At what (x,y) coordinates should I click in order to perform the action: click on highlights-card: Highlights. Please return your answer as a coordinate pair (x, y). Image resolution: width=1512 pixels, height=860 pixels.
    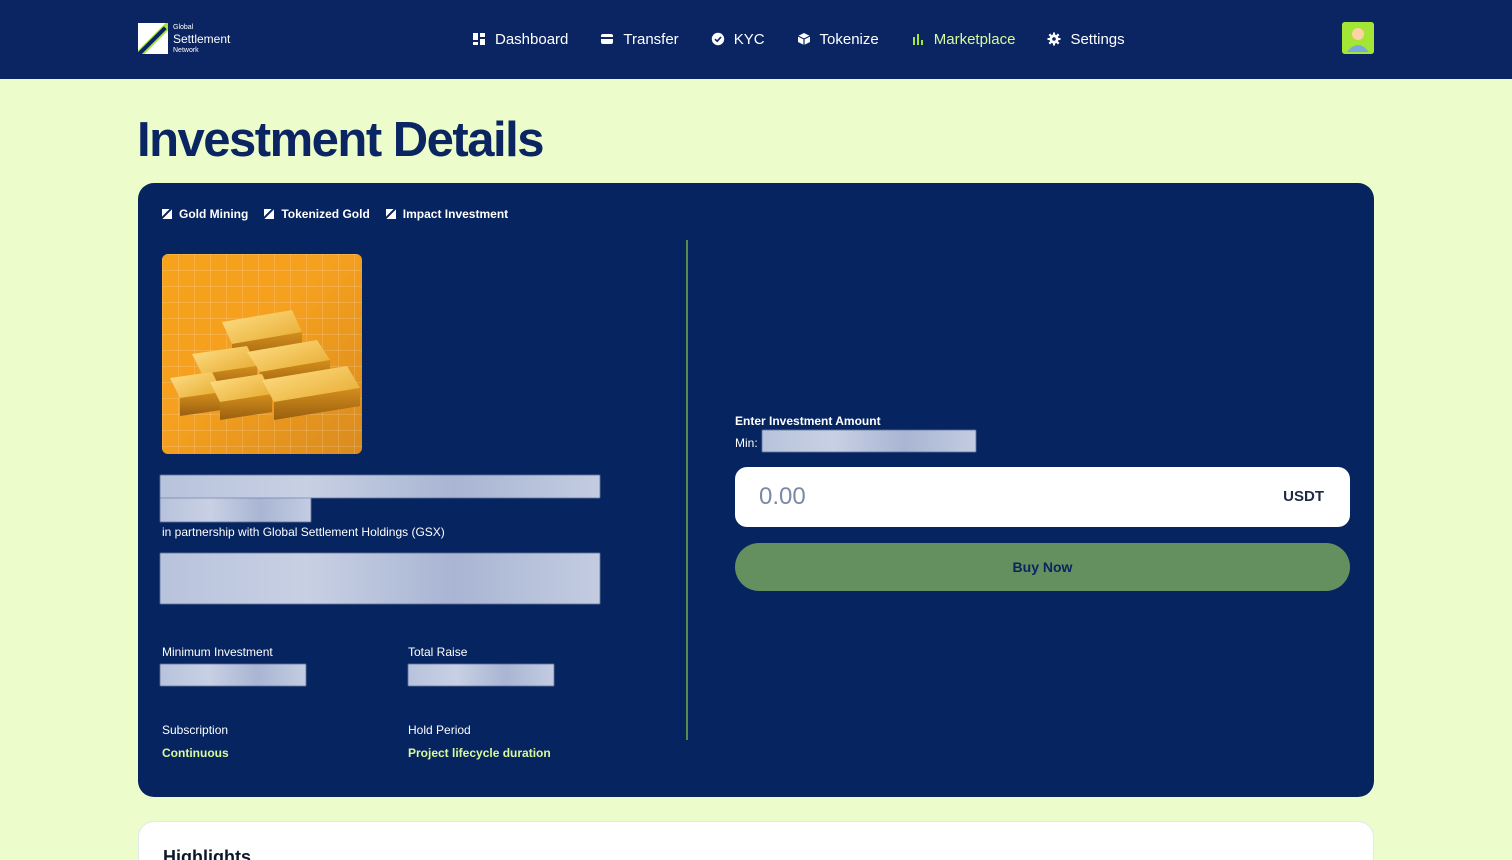
    Looking at the image, I should click on (756, 840).